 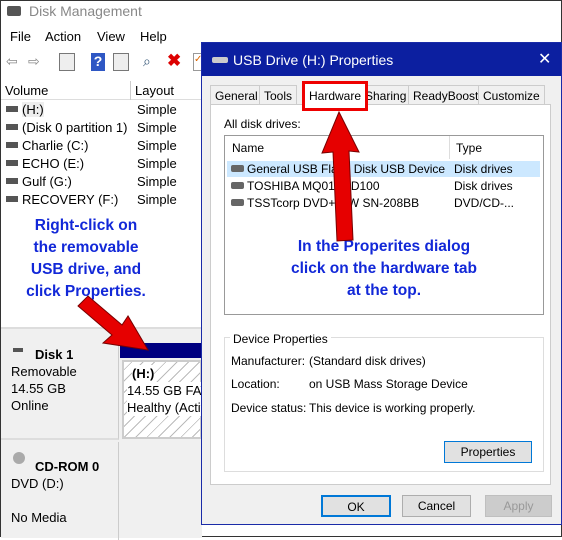 What do you see at coordinates (113, 323) in the screenshot?
I see `arrow-to-usb-partition` at bounding box center [113, 323].